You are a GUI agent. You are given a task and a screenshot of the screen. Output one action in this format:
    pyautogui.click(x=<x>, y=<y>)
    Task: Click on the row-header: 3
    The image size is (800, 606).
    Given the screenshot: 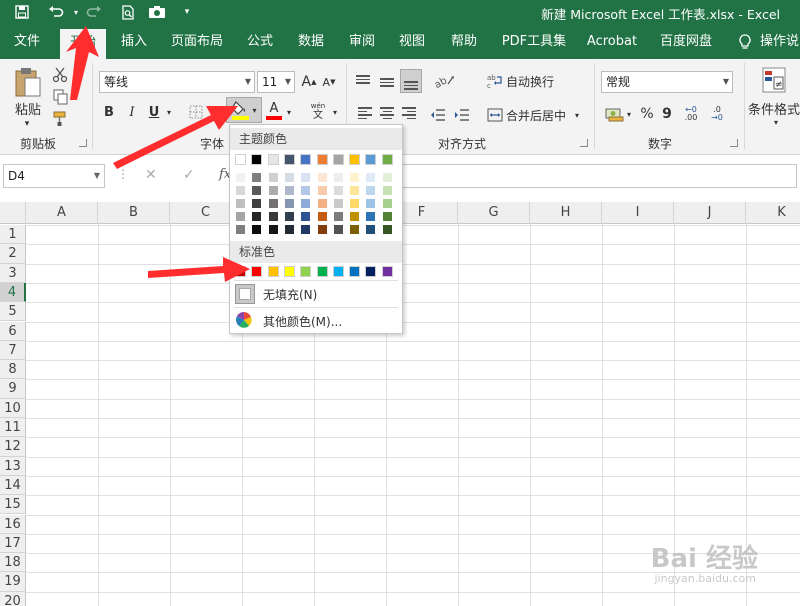 What is the action you would take?
    pyautogui.click(x=13, y=273)
    